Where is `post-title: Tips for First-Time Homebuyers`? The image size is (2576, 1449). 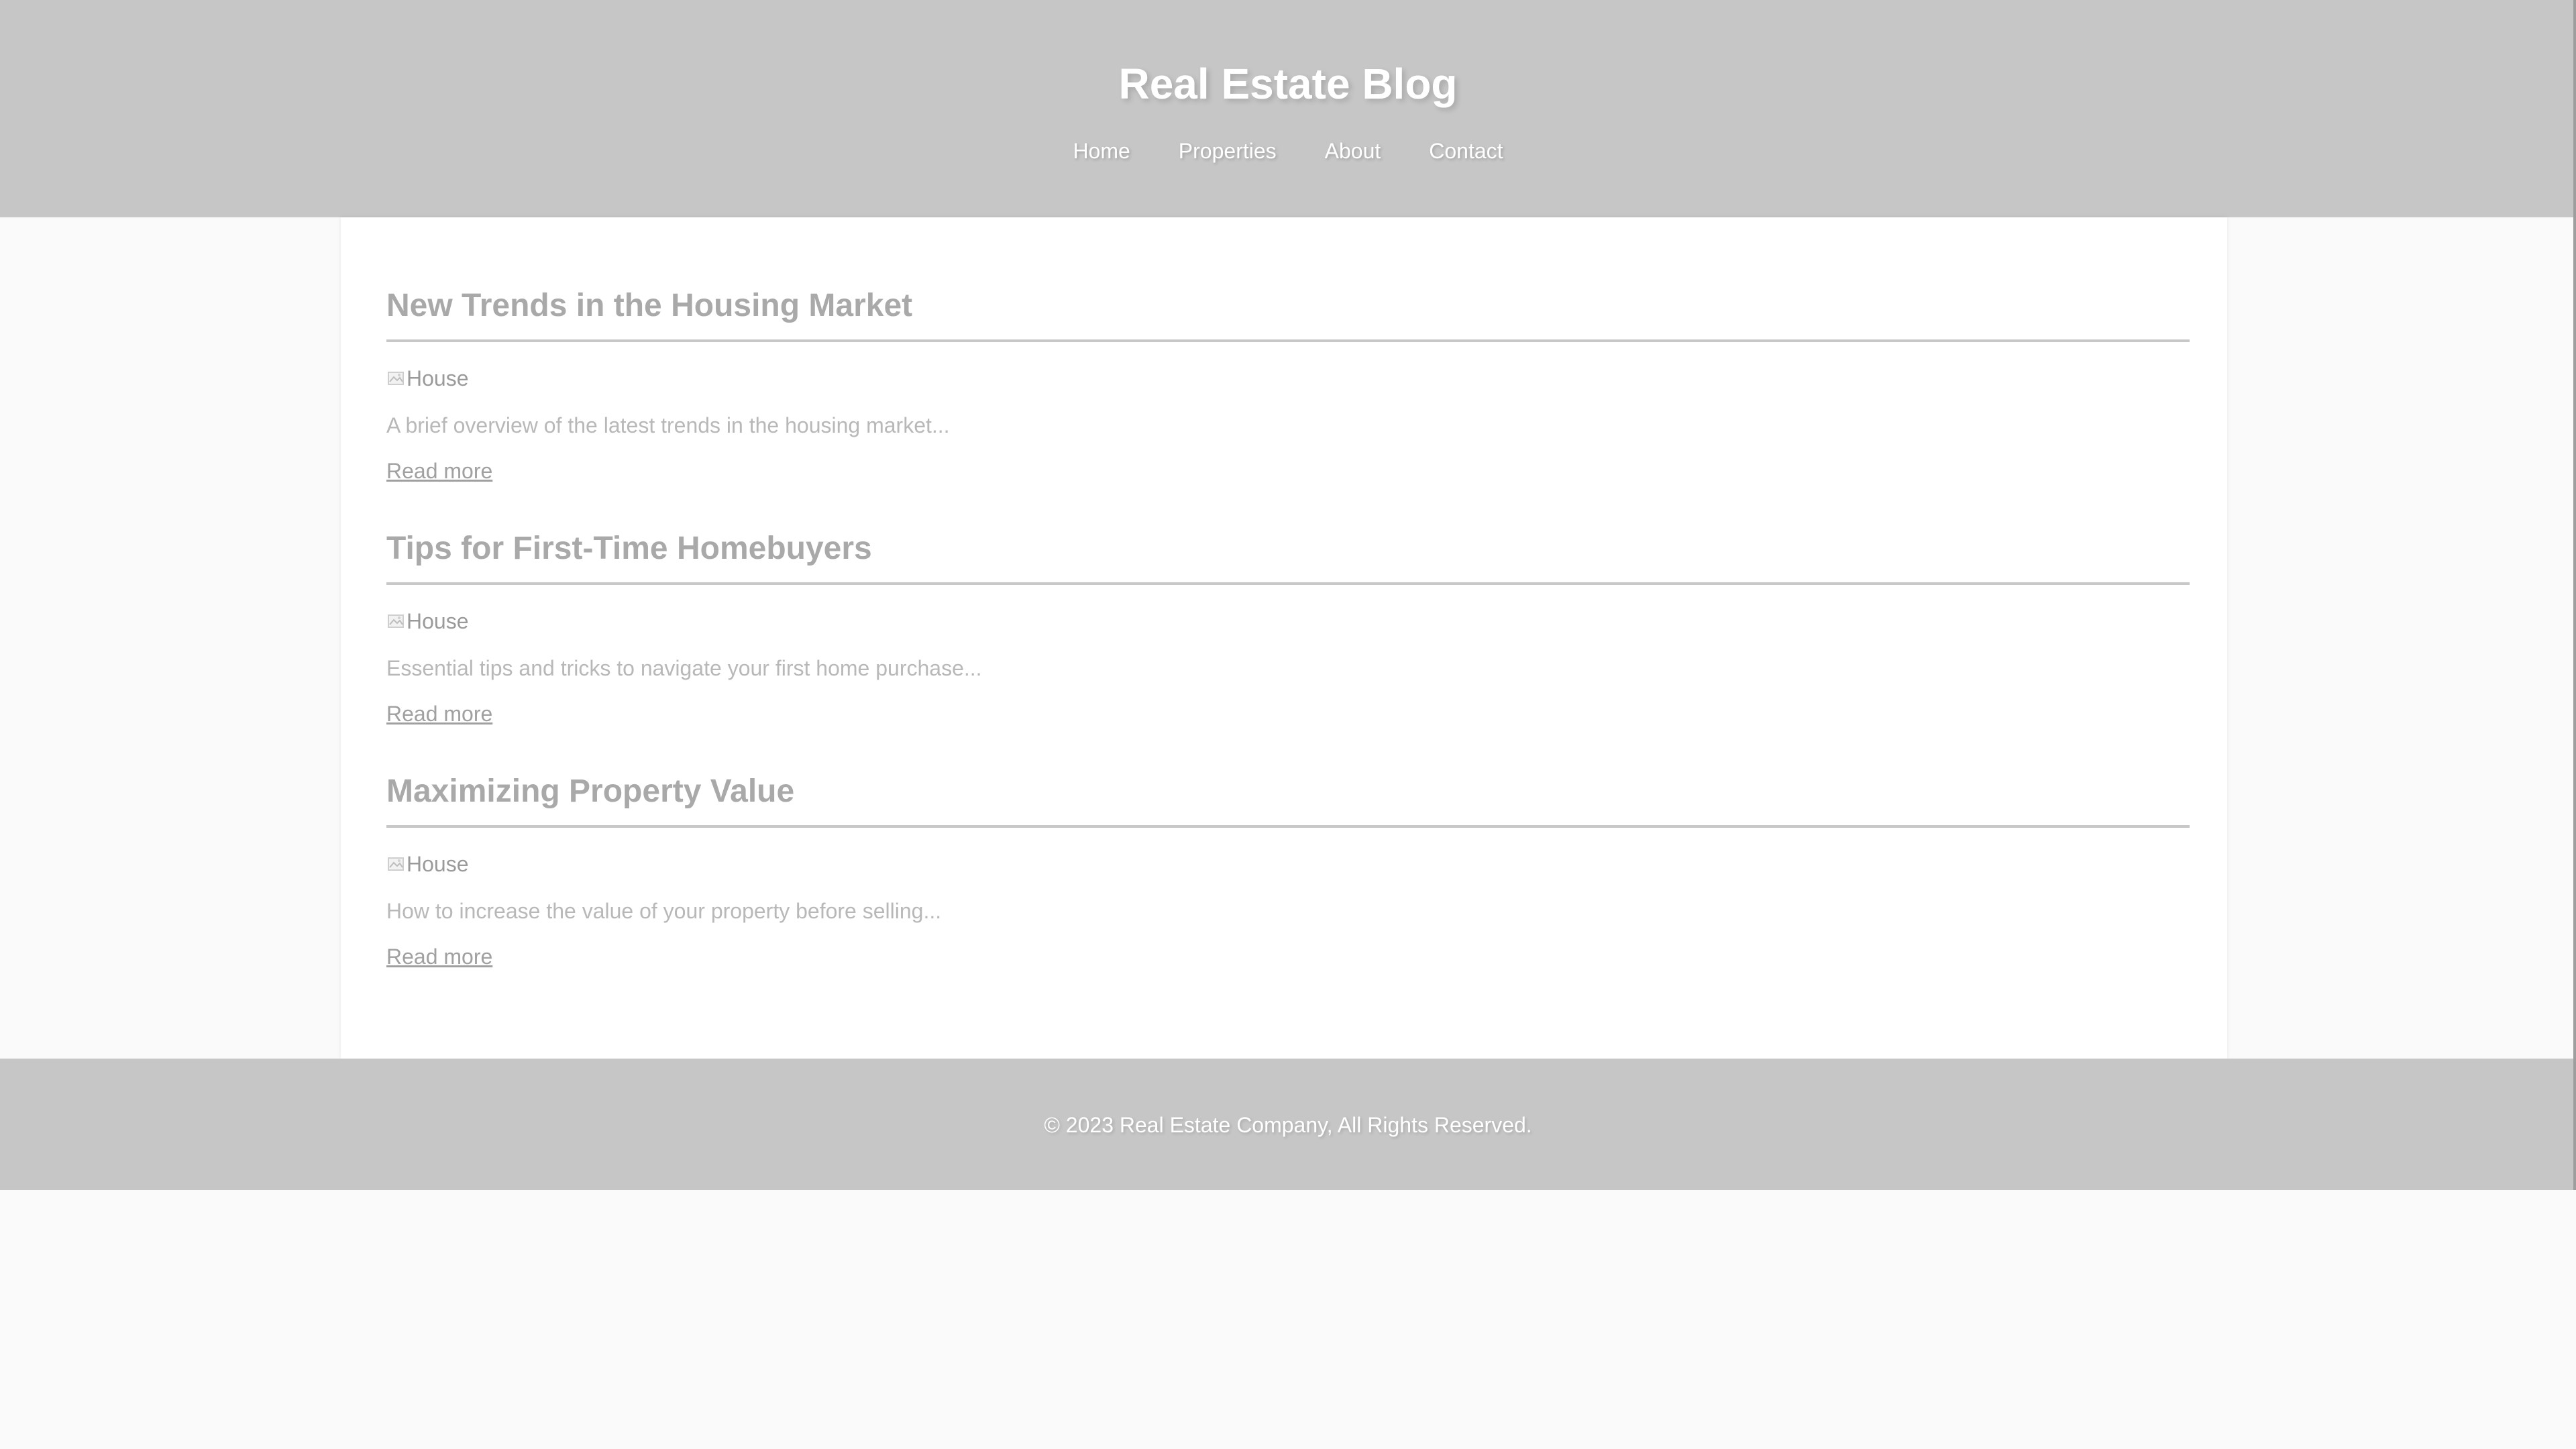 post-title: Tips for First-Time Homebuyers is located at coordinates (629, 548).